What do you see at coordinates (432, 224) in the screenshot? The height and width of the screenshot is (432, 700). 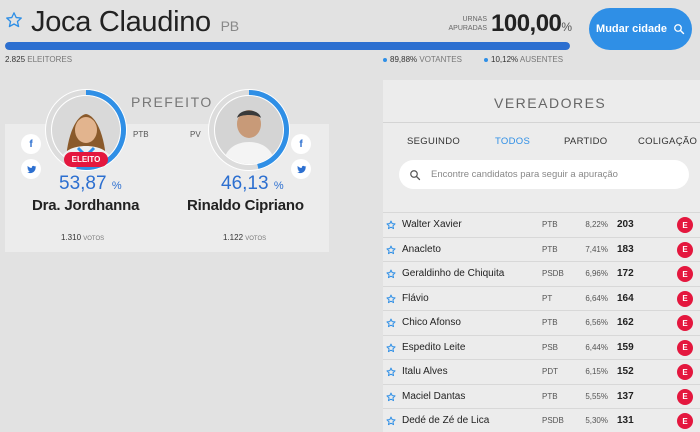 I see `candidate-name: Walter Xavier` at bounding box center [432, 224].